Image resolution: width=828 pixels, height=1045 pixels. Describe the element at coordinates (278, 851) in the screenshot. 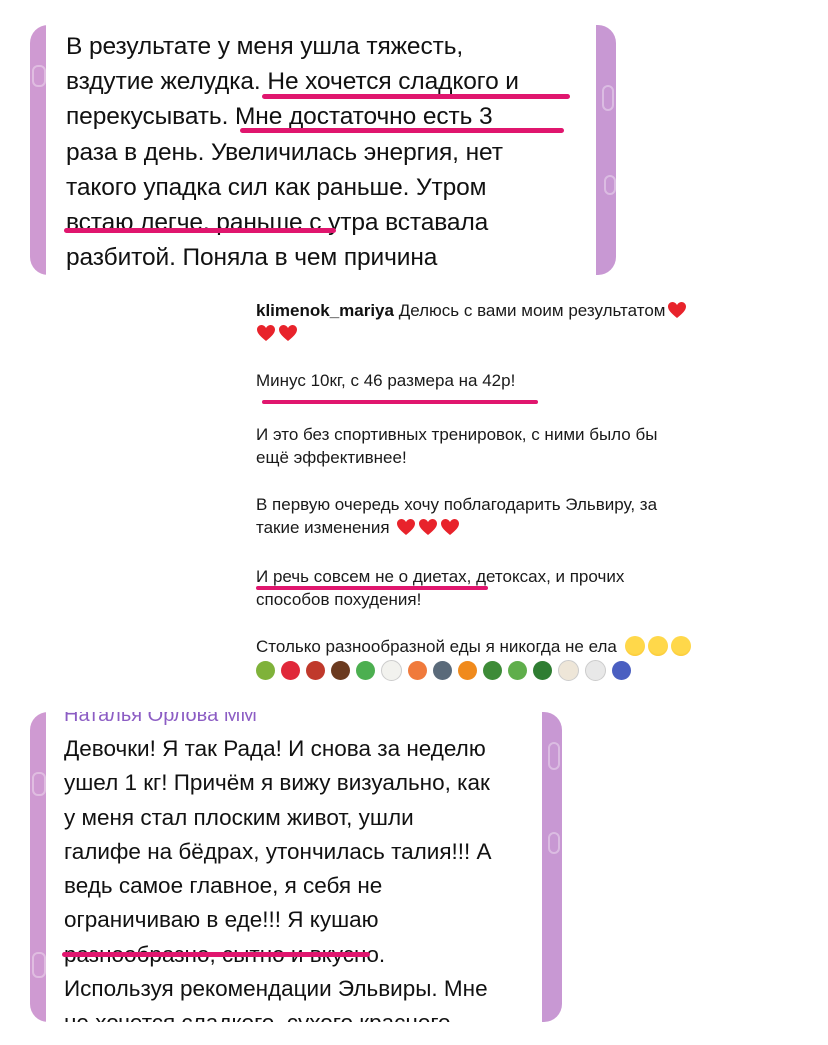

I see `text-line: галифе на бёдрах, утончилась талия!!! А` at that location.